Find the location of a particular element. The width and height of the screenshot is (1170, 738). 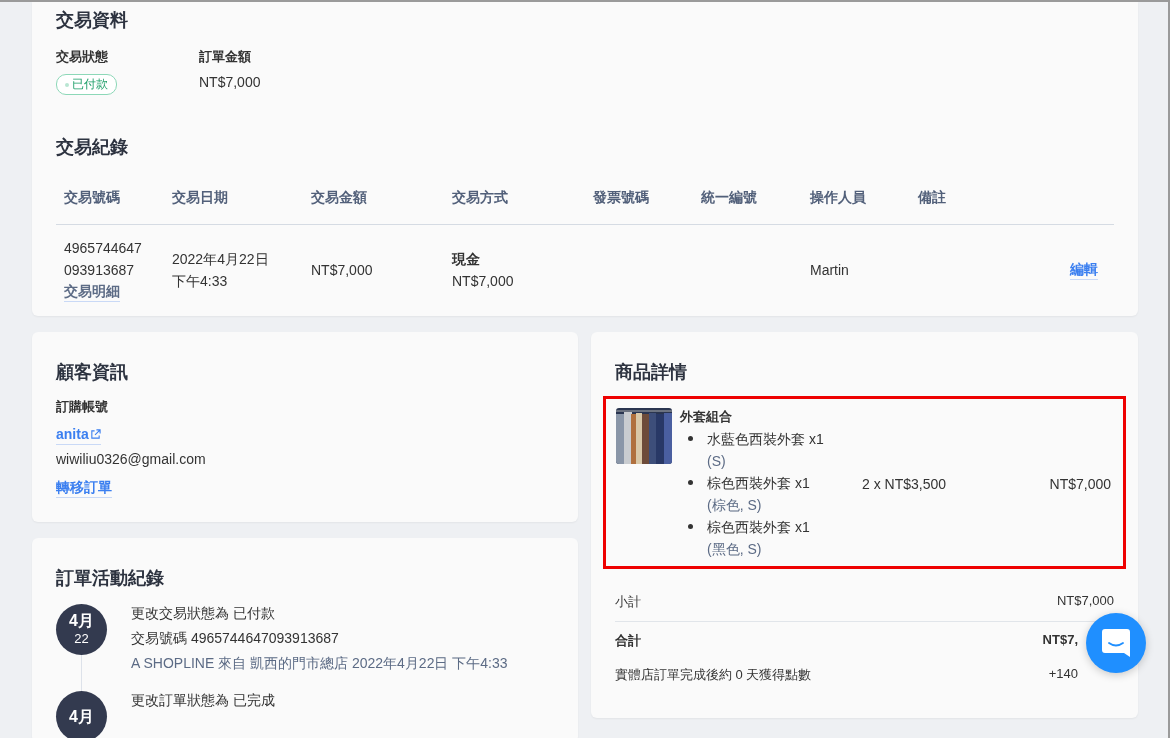

field-label: 交易狀態 is located at coordinates (82, 57).